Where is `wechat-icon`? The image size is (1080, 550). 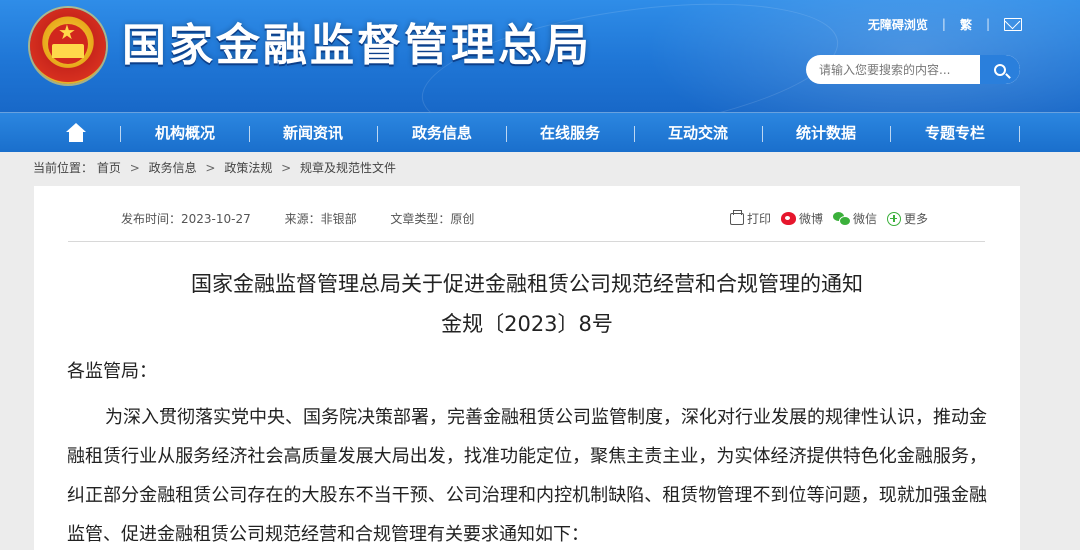 wechat-icon is located at coordinates (842, 219).